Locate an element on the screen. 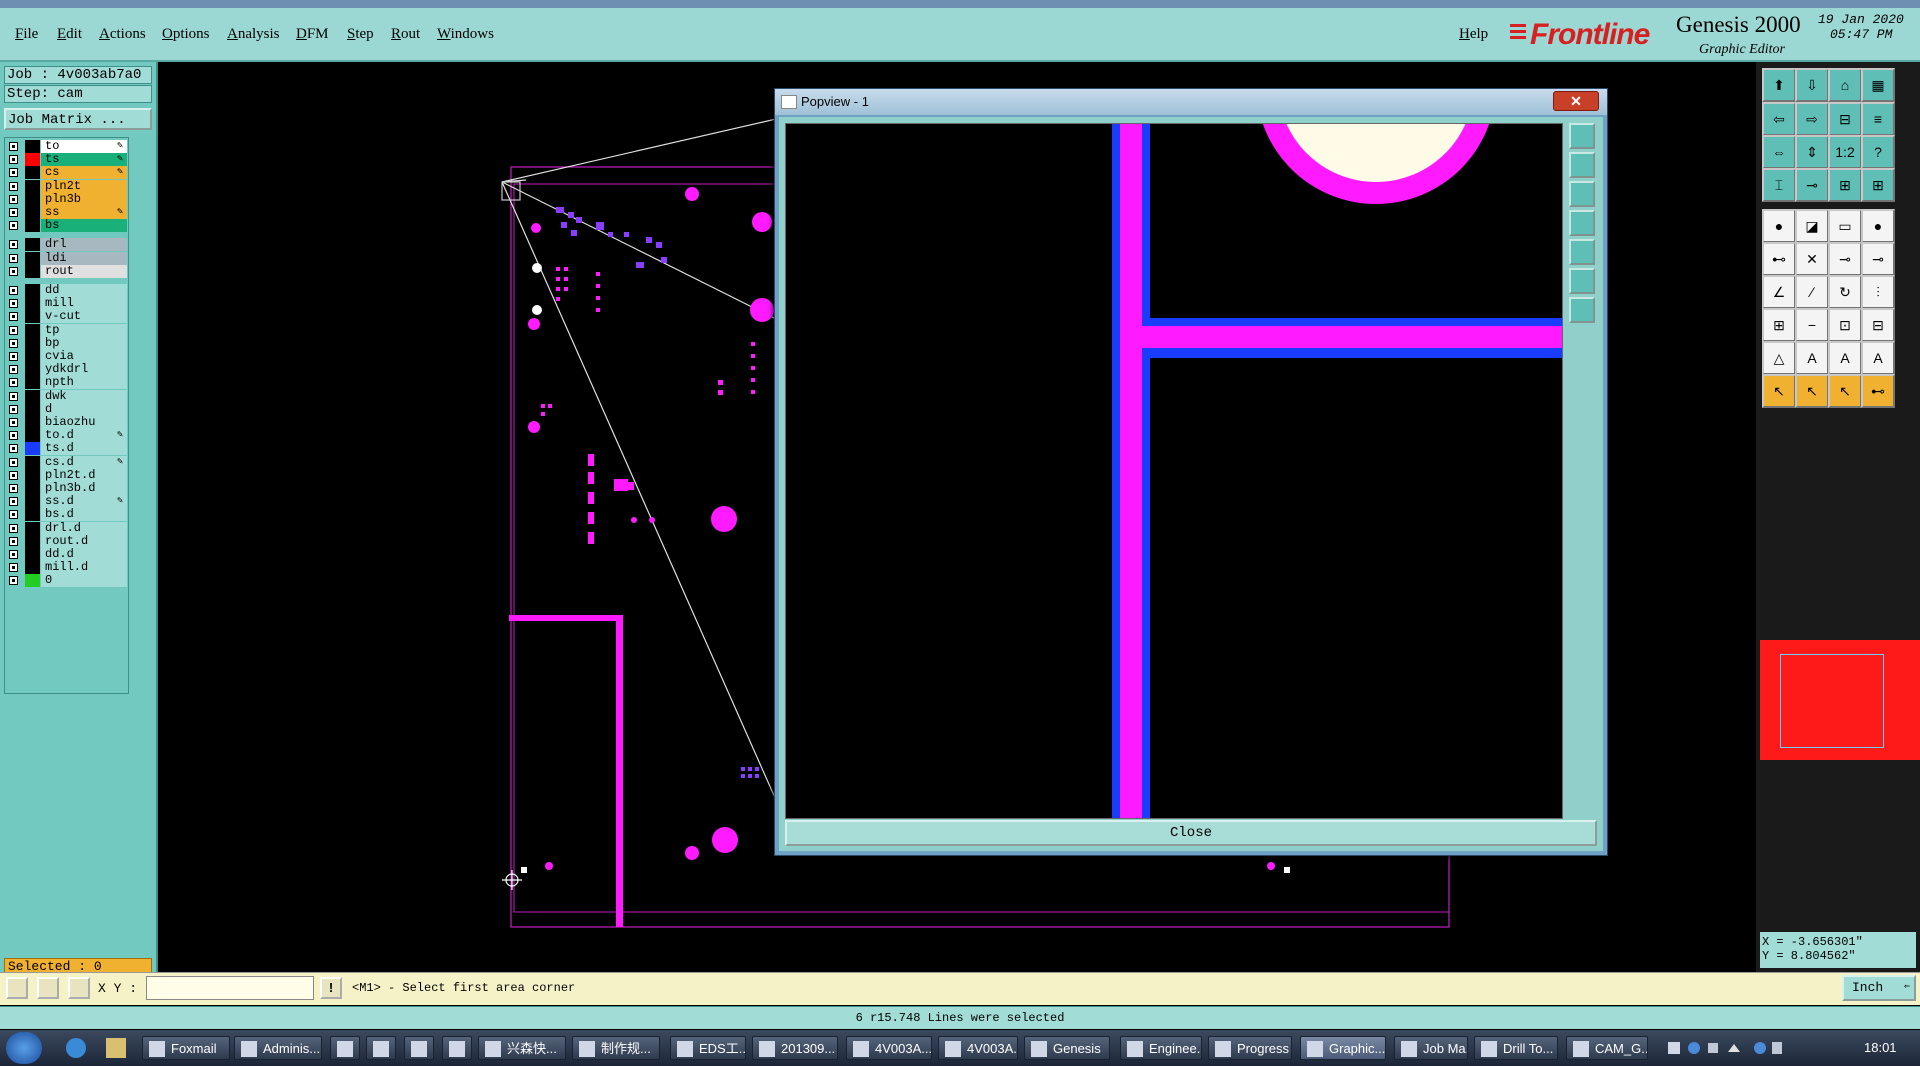  ie-icon is located at coordinates (76, 1048).